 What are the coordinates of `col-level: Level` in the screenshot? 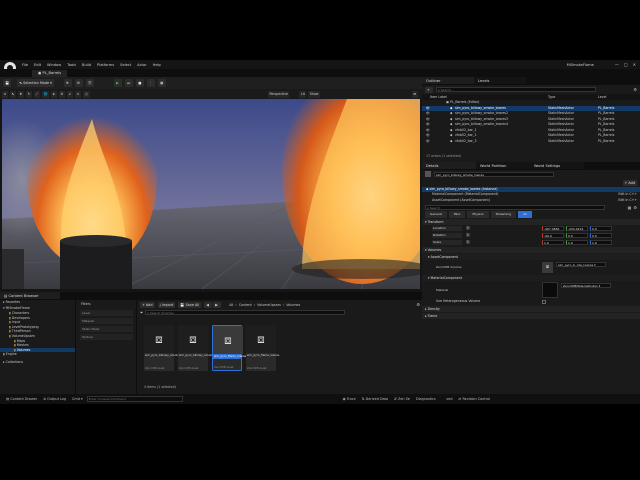 It's located at (602, 97).